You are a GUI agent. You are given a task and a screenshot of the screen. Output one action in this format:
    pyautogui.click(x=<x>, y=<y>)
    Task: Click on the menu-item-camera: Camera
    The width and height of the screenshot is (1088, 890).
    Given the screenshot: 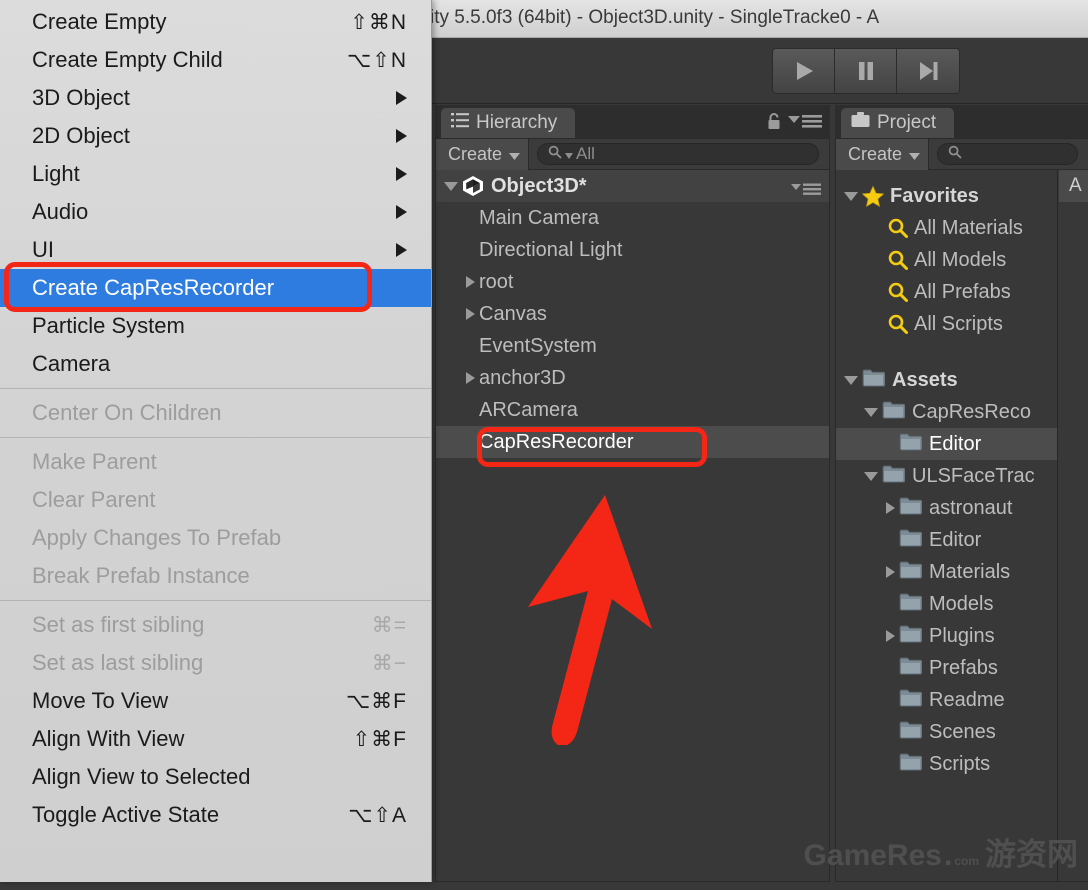 What is the action you would take?
    pyautogui.click(x=215, y=364)
    